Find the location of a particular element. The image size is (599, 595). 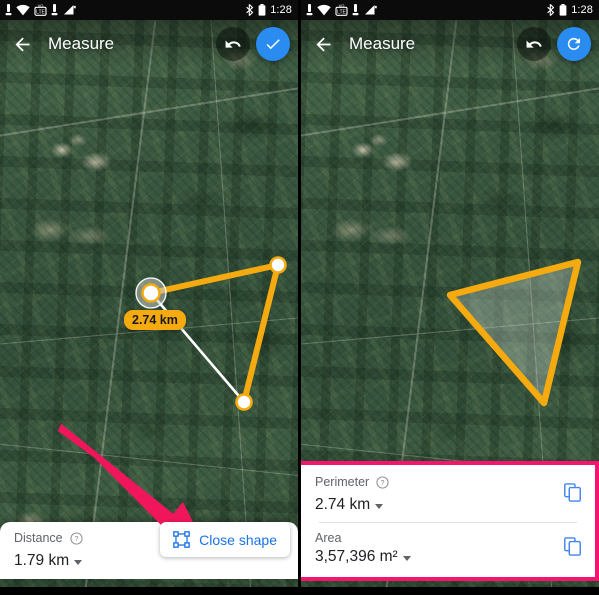

app-bar-left: Measure is located at coordinates (149, 44).